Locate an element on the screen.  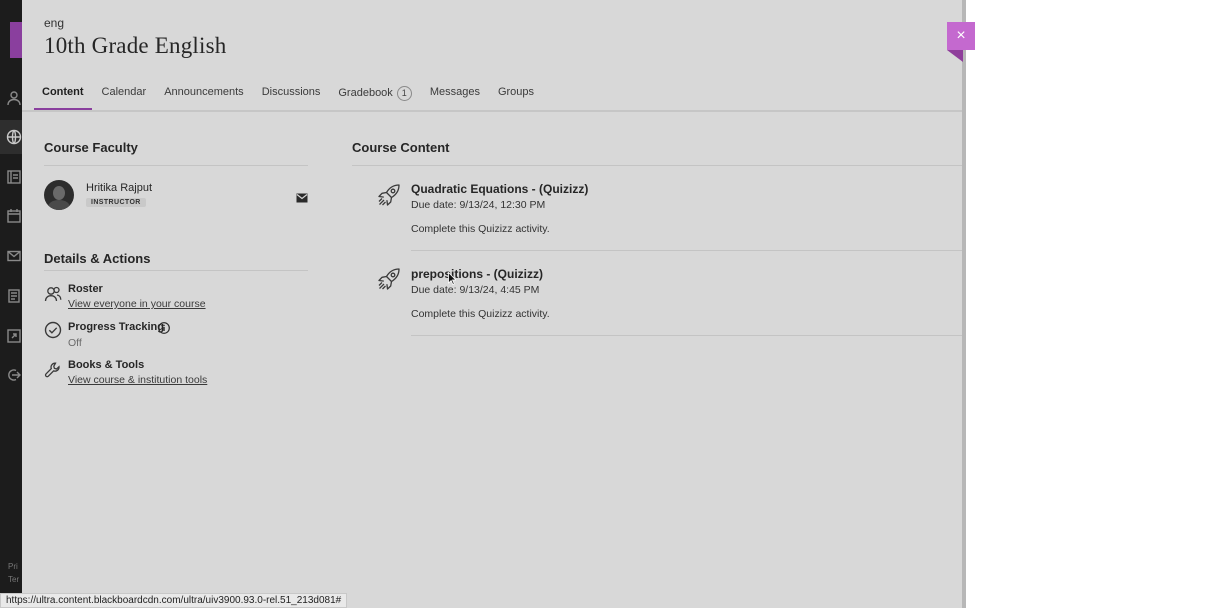
tab-discussions: Discussions is located at coordinates (291, 95).